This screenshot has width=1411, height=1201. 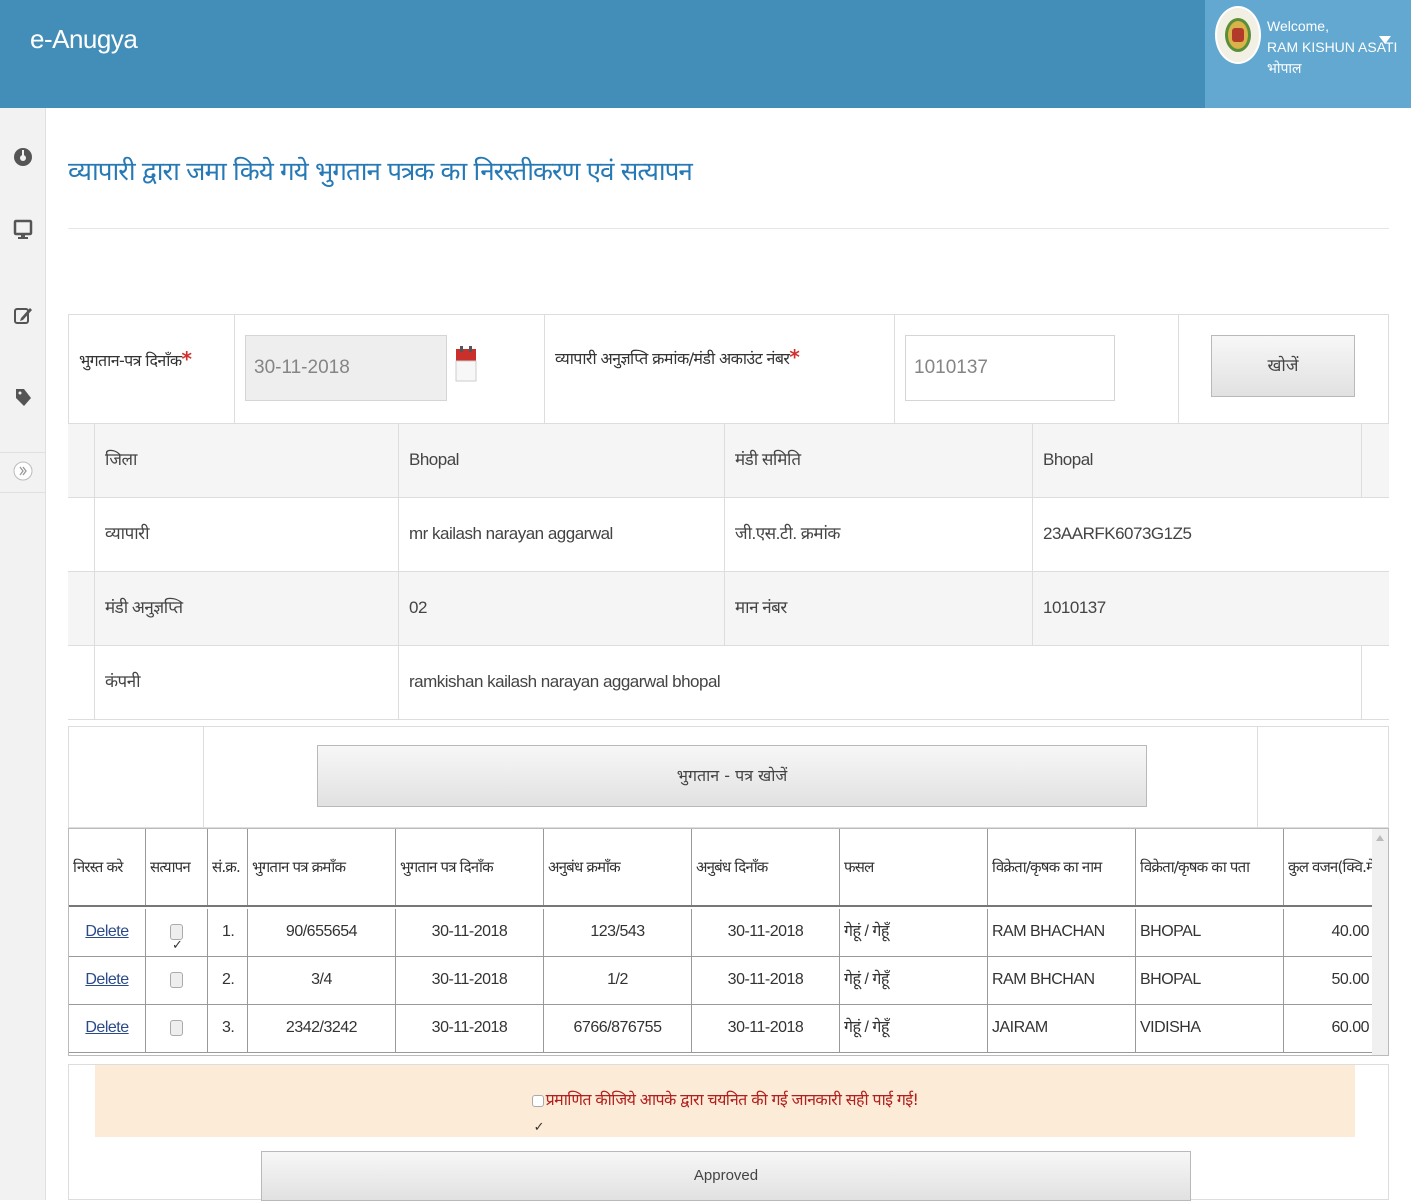 I want to click on collapse-icon, so click(x=23, y=471).